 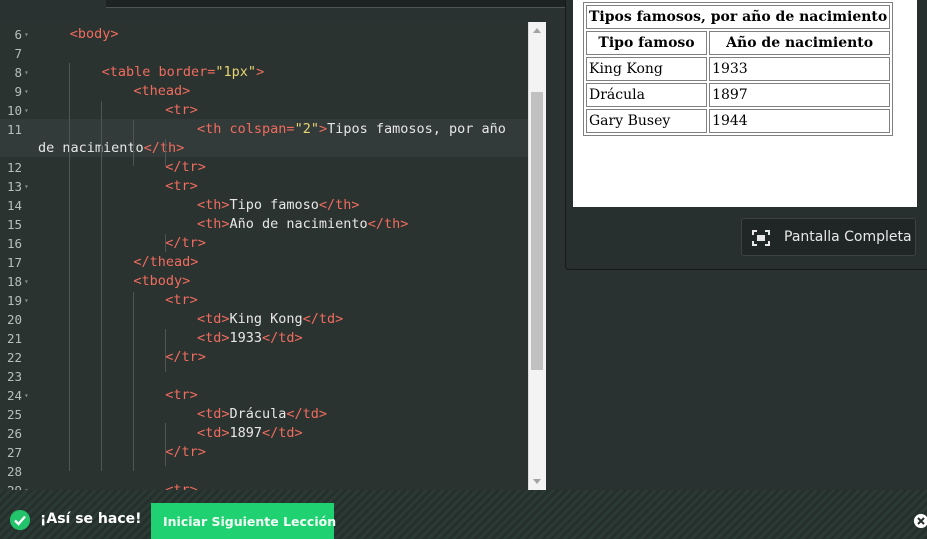 I want to click on code-token: Drácula, so click(x=258, y=414).